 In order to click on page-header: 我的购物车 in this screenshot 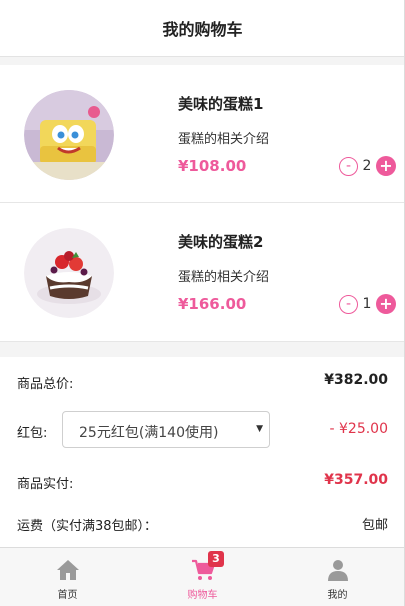, I will do `click(202, 28)`.